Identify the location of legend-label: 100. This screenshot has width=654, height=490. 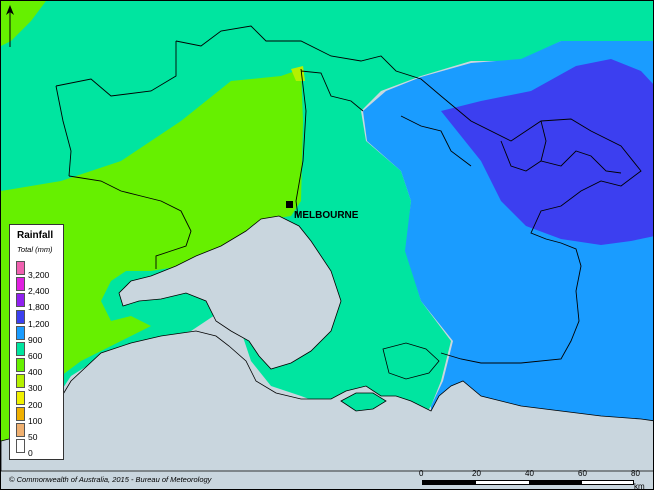
(35, 420).